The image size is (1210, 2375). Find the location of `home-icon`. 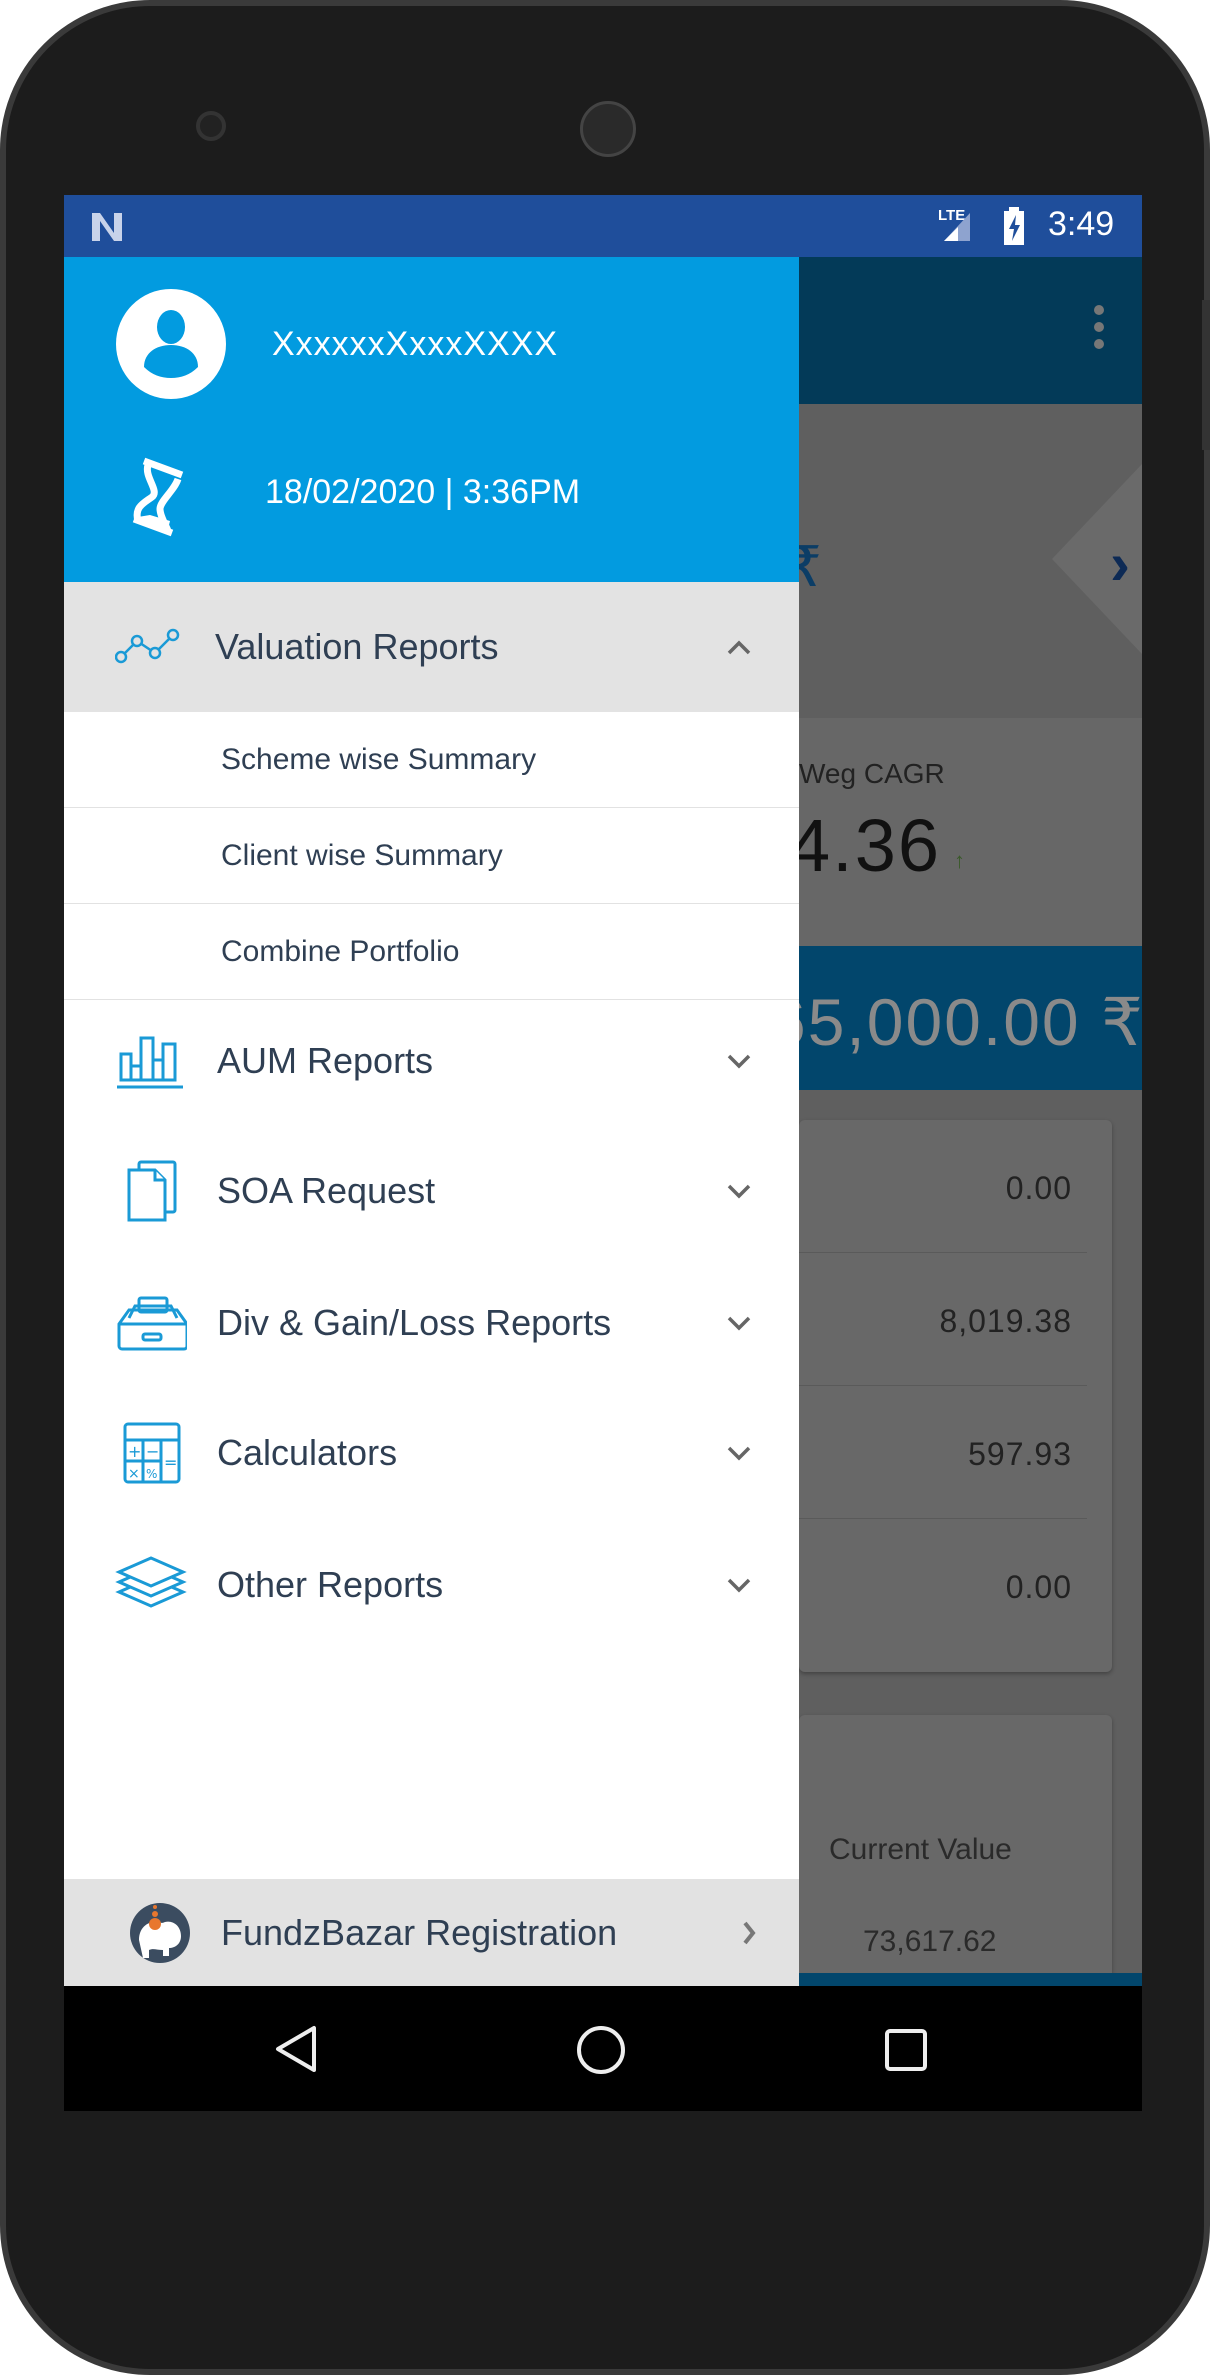

home-icon is located at coordinates (601, 2050).